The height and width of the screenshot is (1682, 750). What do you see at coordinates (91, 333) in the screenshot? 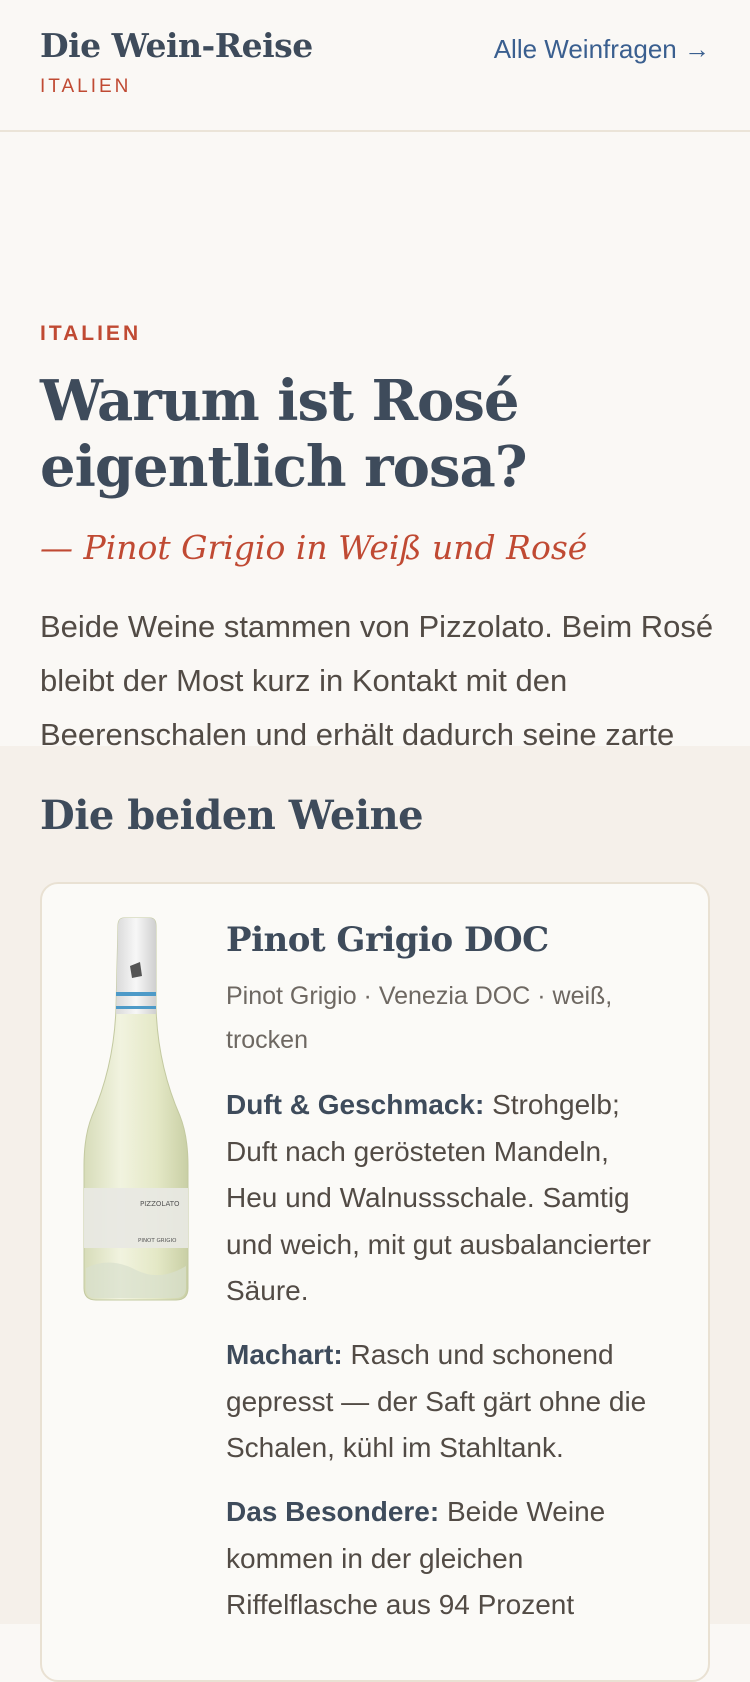
I see `category-kicker: ITALIEN` at bounding box center [91, 333].